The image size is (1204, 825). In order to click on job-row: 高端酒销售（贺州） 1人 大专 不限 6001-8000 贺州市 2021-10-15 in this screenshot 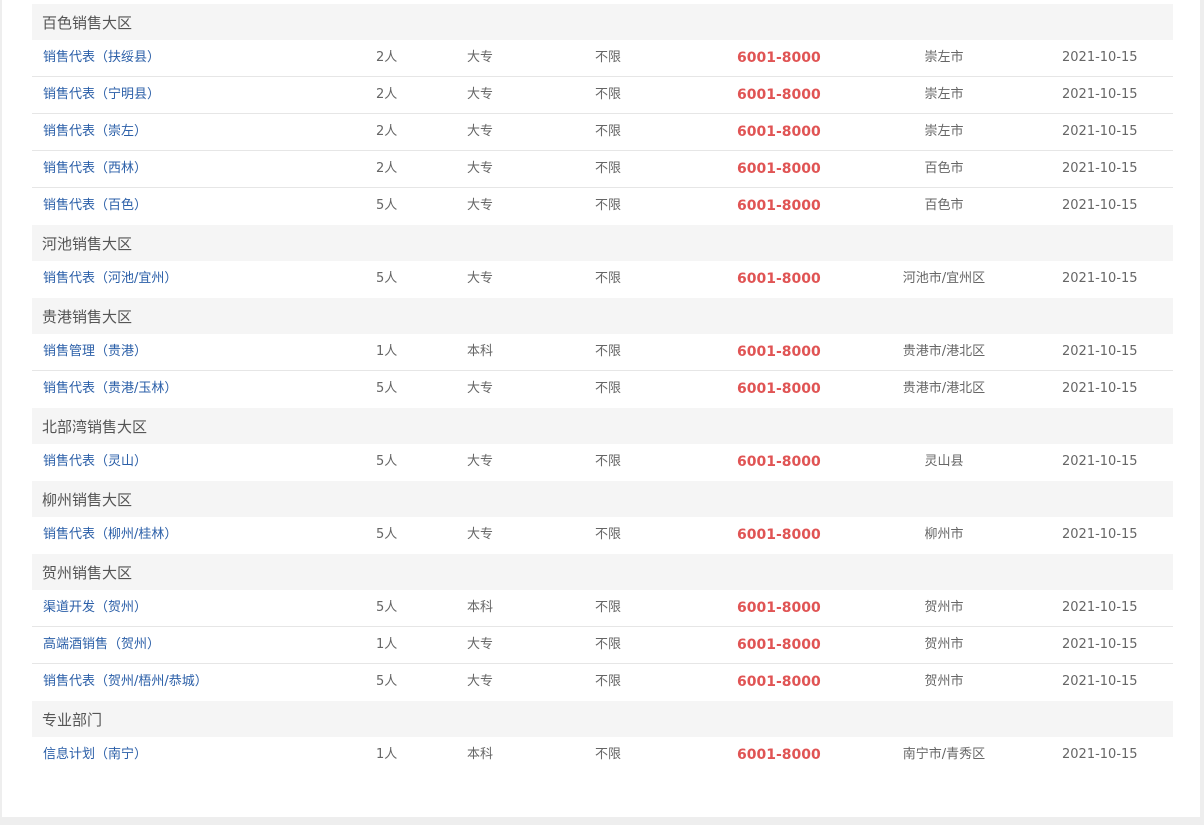, I will do `click(602, 645)`.